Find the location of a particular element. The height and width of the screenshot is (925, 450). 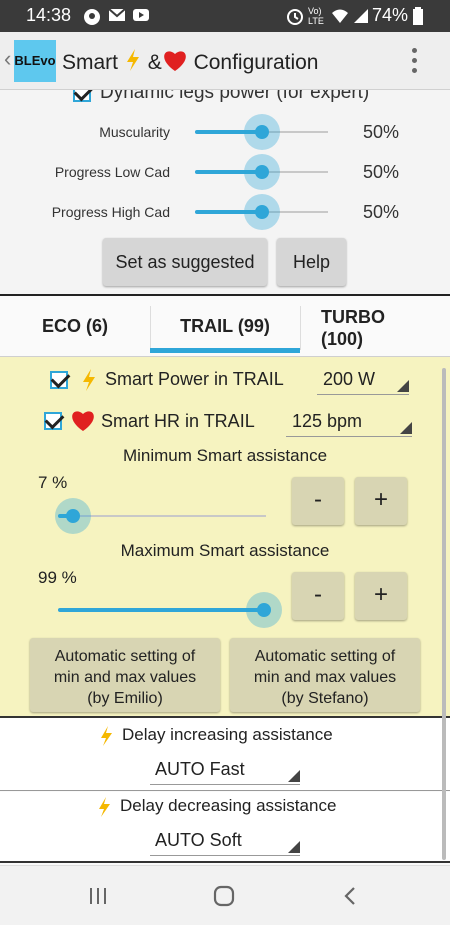

progress-high-cad-thumb is located at coordinates (261, 212).